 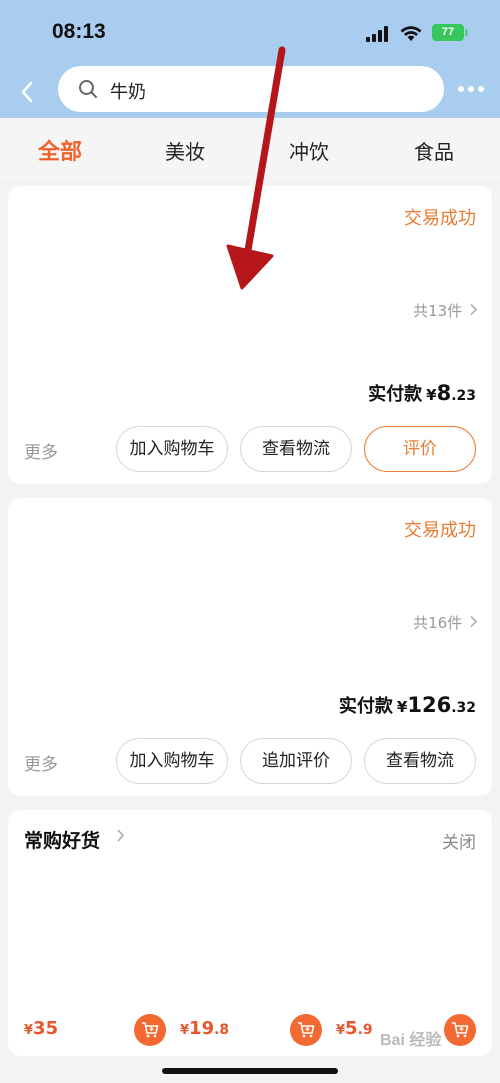 I want to click on product-price: ¥5.9, so click(x=354, y=1028).